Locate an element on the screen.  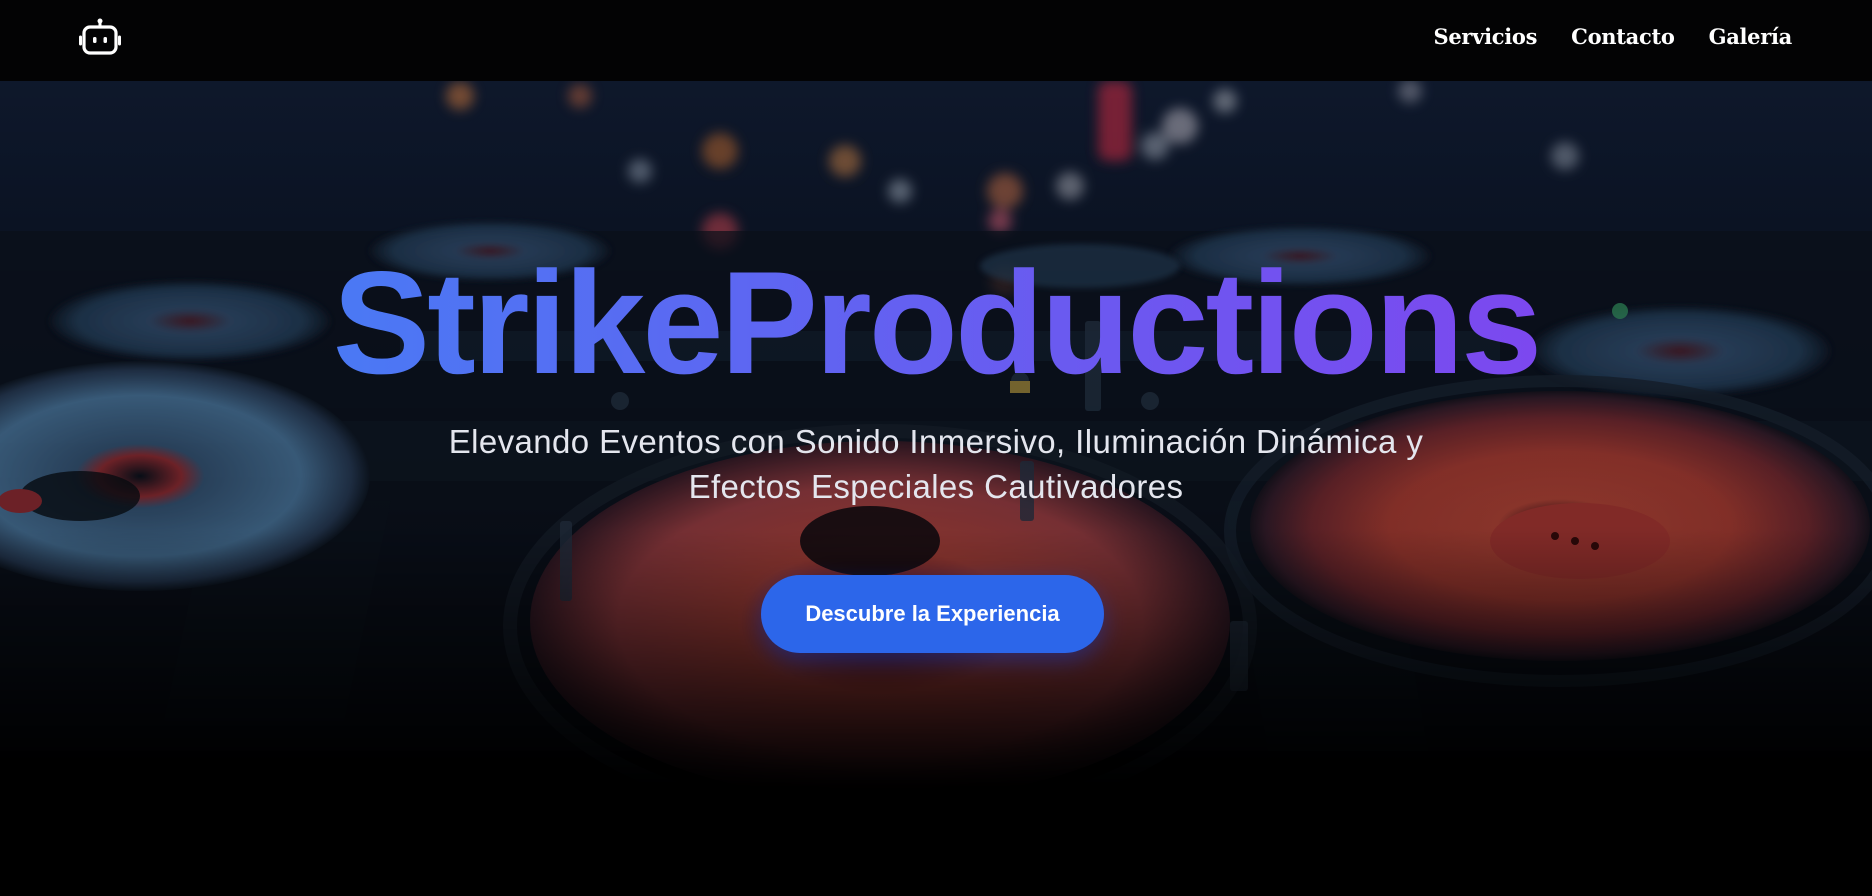
nav-links: Servicios Contacto Galería is located at coordinates (1613, 37).